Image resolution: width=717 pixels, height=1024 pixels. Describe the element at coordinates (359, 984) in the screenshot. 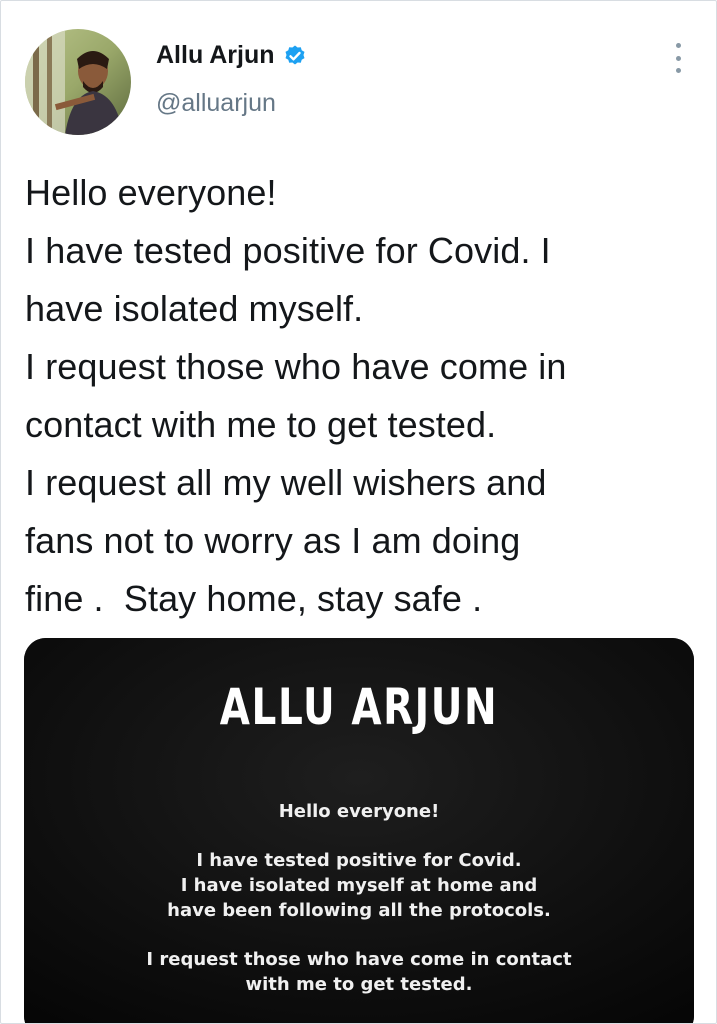

I see `media-line: with me to get tested.` at that location.